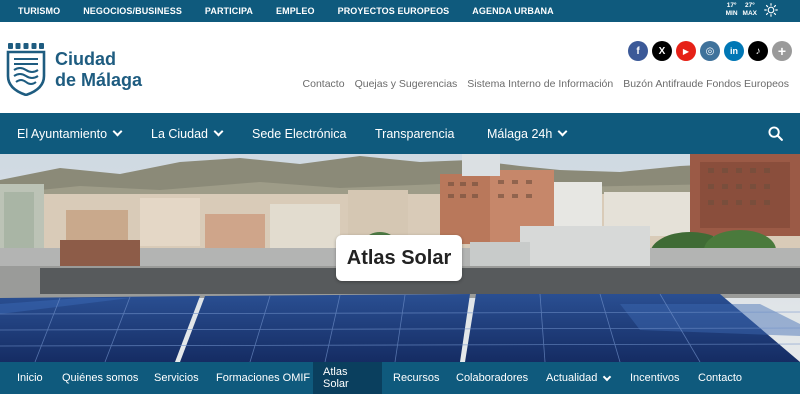  What do you see at coordinates (686, 51) in the screenshot?
I see `youtube-icon: ▶` at bounding box center [686, 51].